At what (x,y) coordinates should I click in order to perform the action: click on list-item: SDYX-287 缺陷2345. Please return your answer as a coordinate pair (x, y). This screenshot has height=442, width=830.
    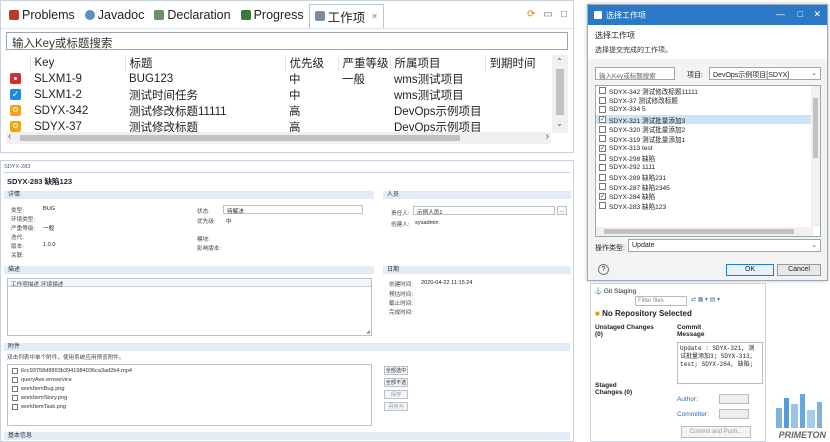
    Looking at the image, I should click on (708, 187).